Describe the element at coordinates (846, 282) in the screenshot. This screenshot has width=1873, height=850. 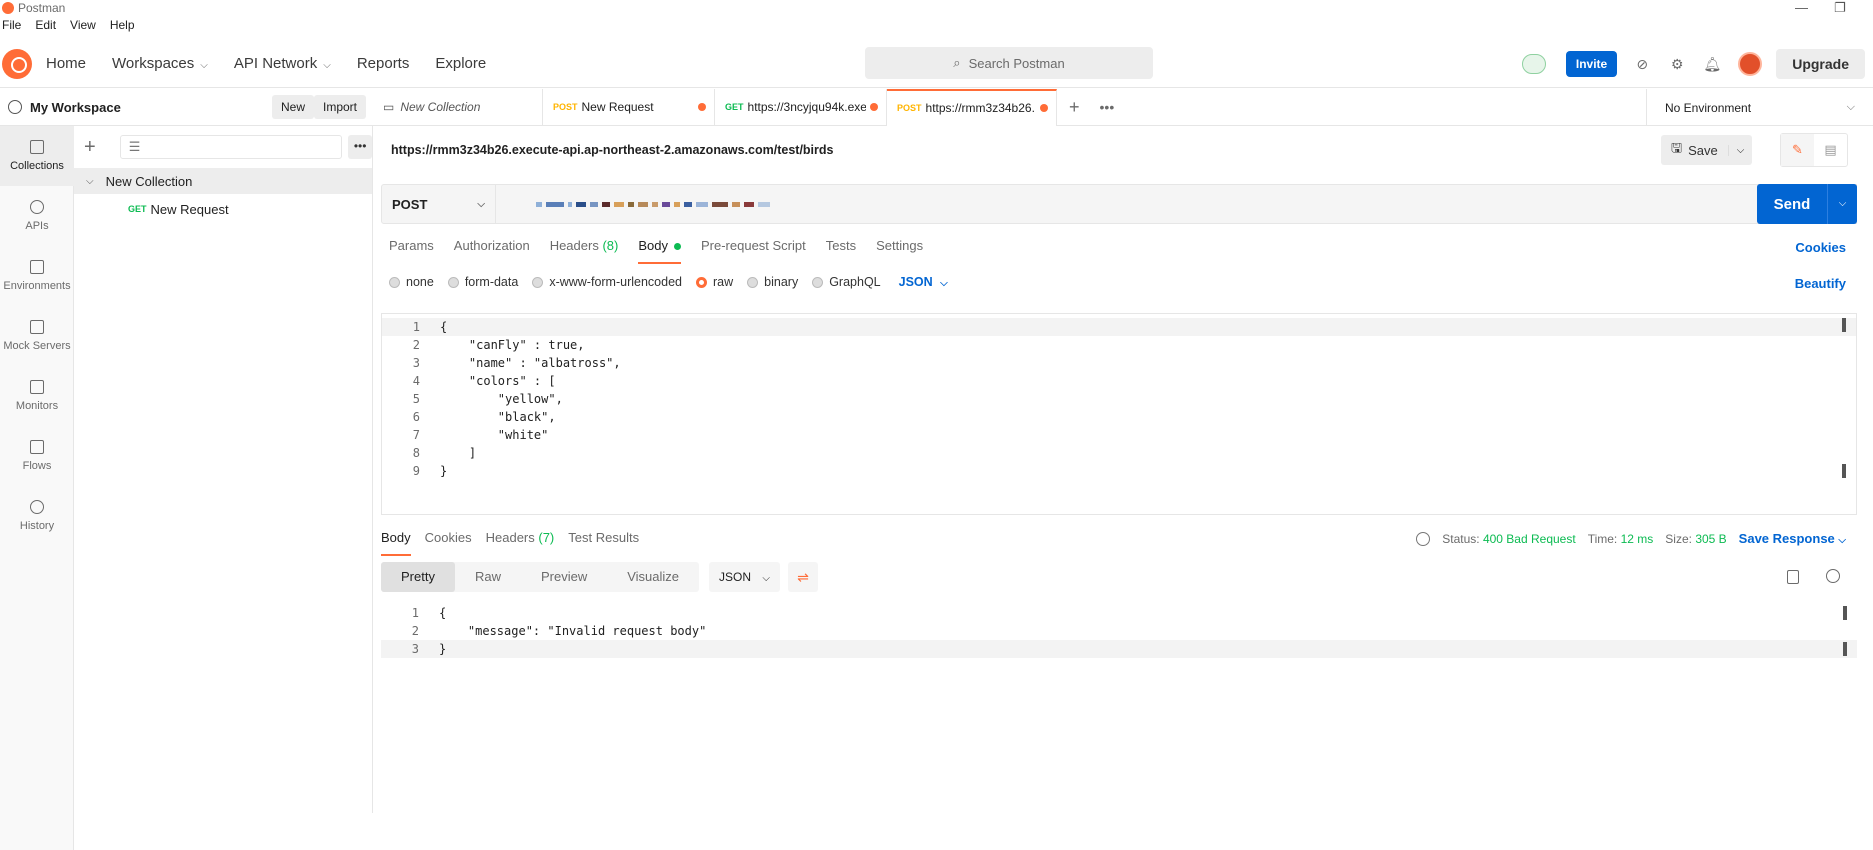
I see `radio-graphql: GraphQL` at that location.